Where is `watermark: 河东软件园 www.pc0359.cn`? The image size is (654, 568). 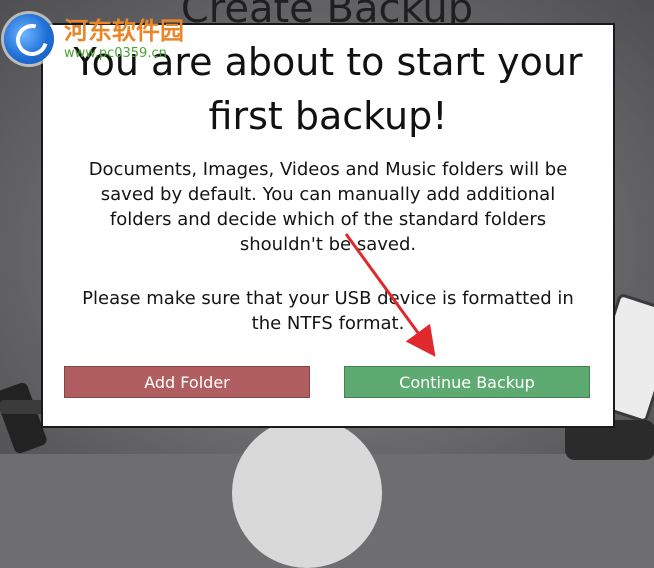 watermark: 河东软件园 www.pc0359.cn is located at coordinates (94, 39).